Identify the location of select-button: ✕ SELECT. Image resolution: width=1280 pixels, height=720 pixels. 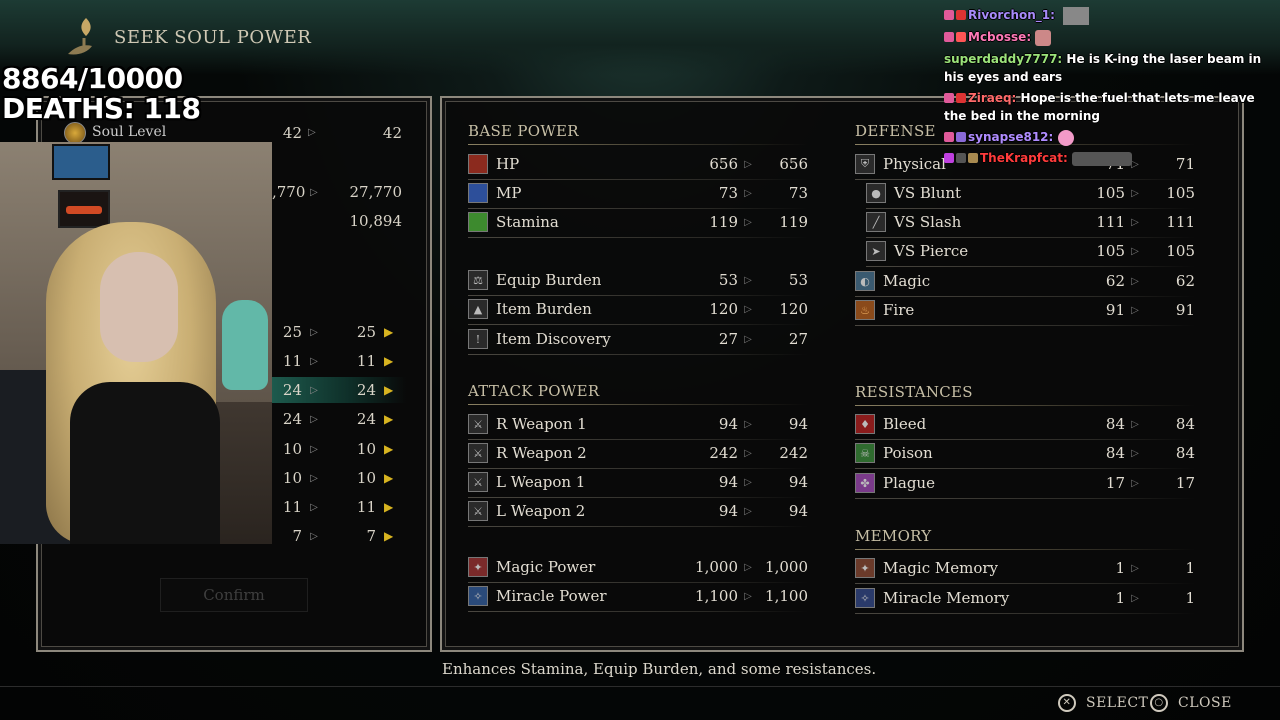
(1103, 703).